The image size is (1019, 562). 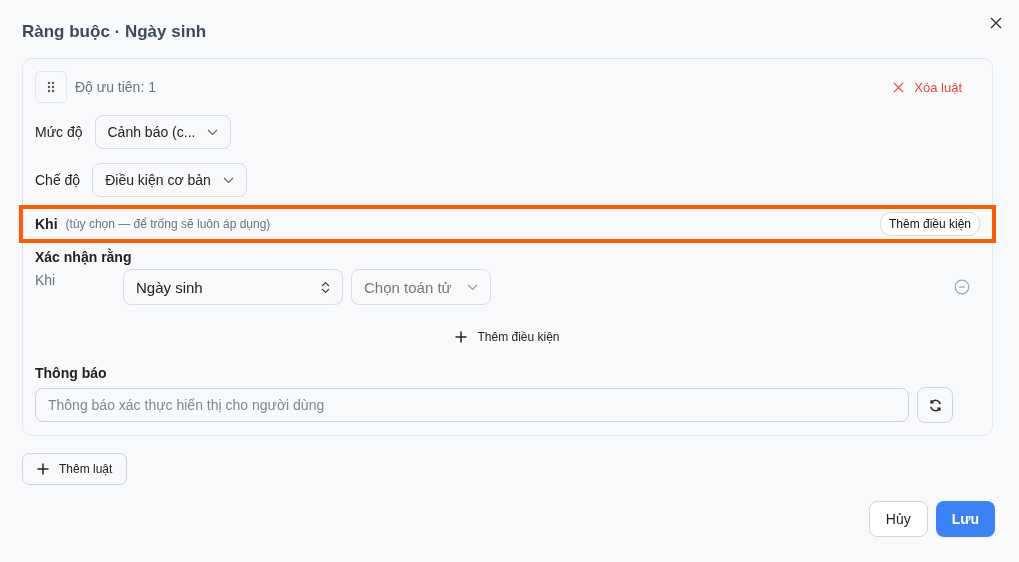 What do you see at coordinates (421, 287) in the screenshot?
I see `operator-select: Chọn toán tử` at bounding box center [421, 287].